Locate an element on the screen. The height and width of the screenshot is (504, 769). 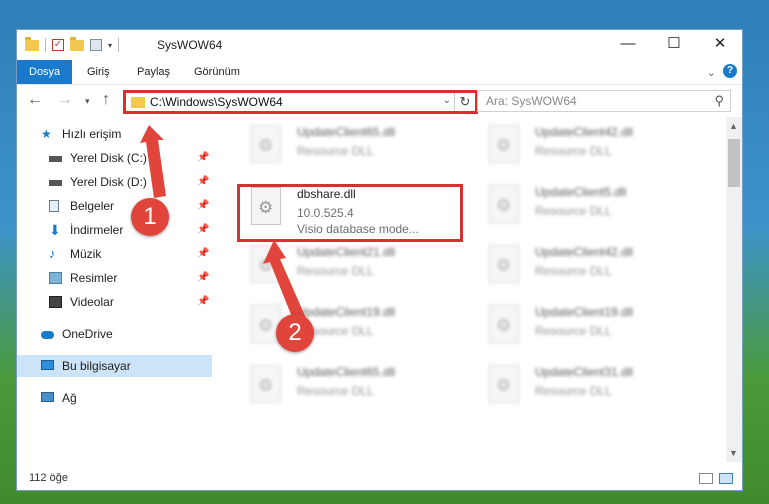
callout-badge-2: 2 is located at coordinates (295, 333).